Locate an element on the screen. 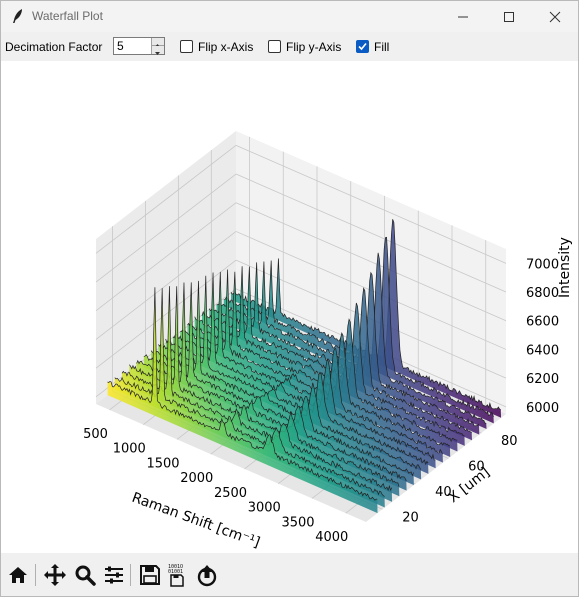 The height and width of the screenshot is (597, 579). save-data-icon: 1001O 01001 is located at coordinates (176, 575).